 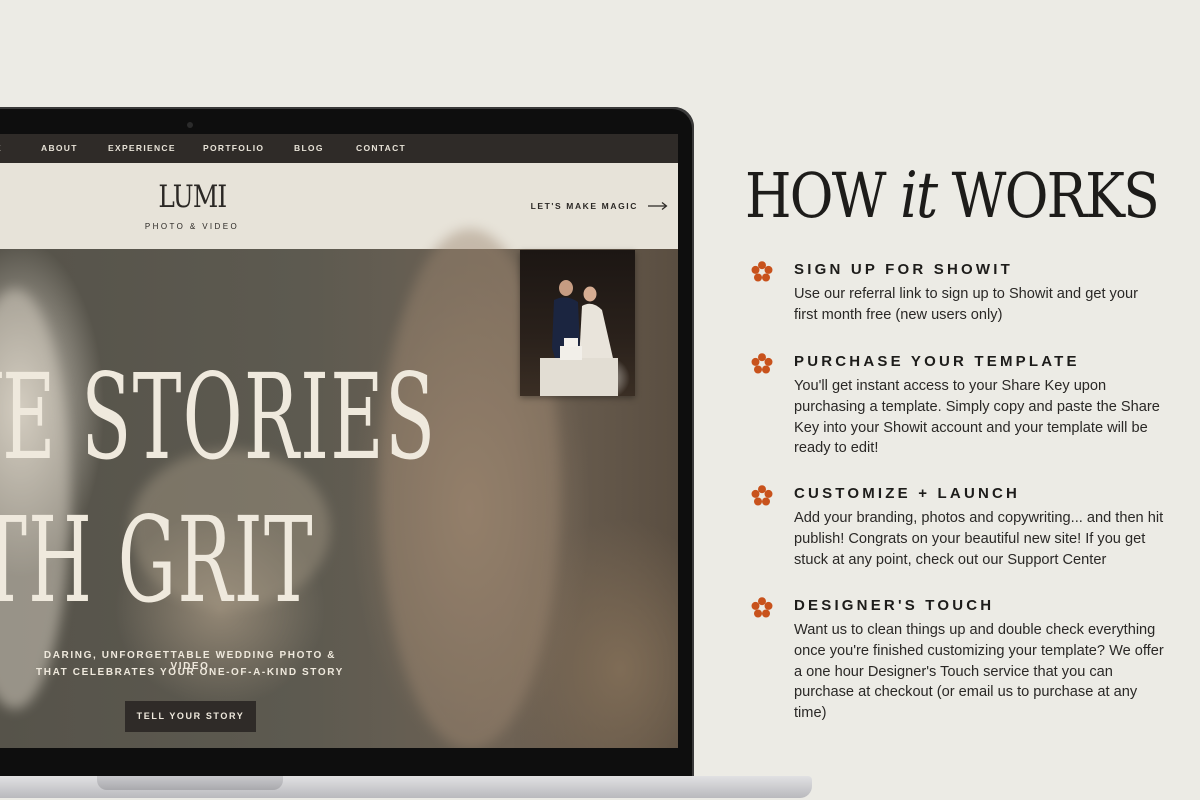 What do you see at coordinates (823, 195) in the screenshot?
I see `how-title-part-1: HOW` at bounding box center [823, 195].